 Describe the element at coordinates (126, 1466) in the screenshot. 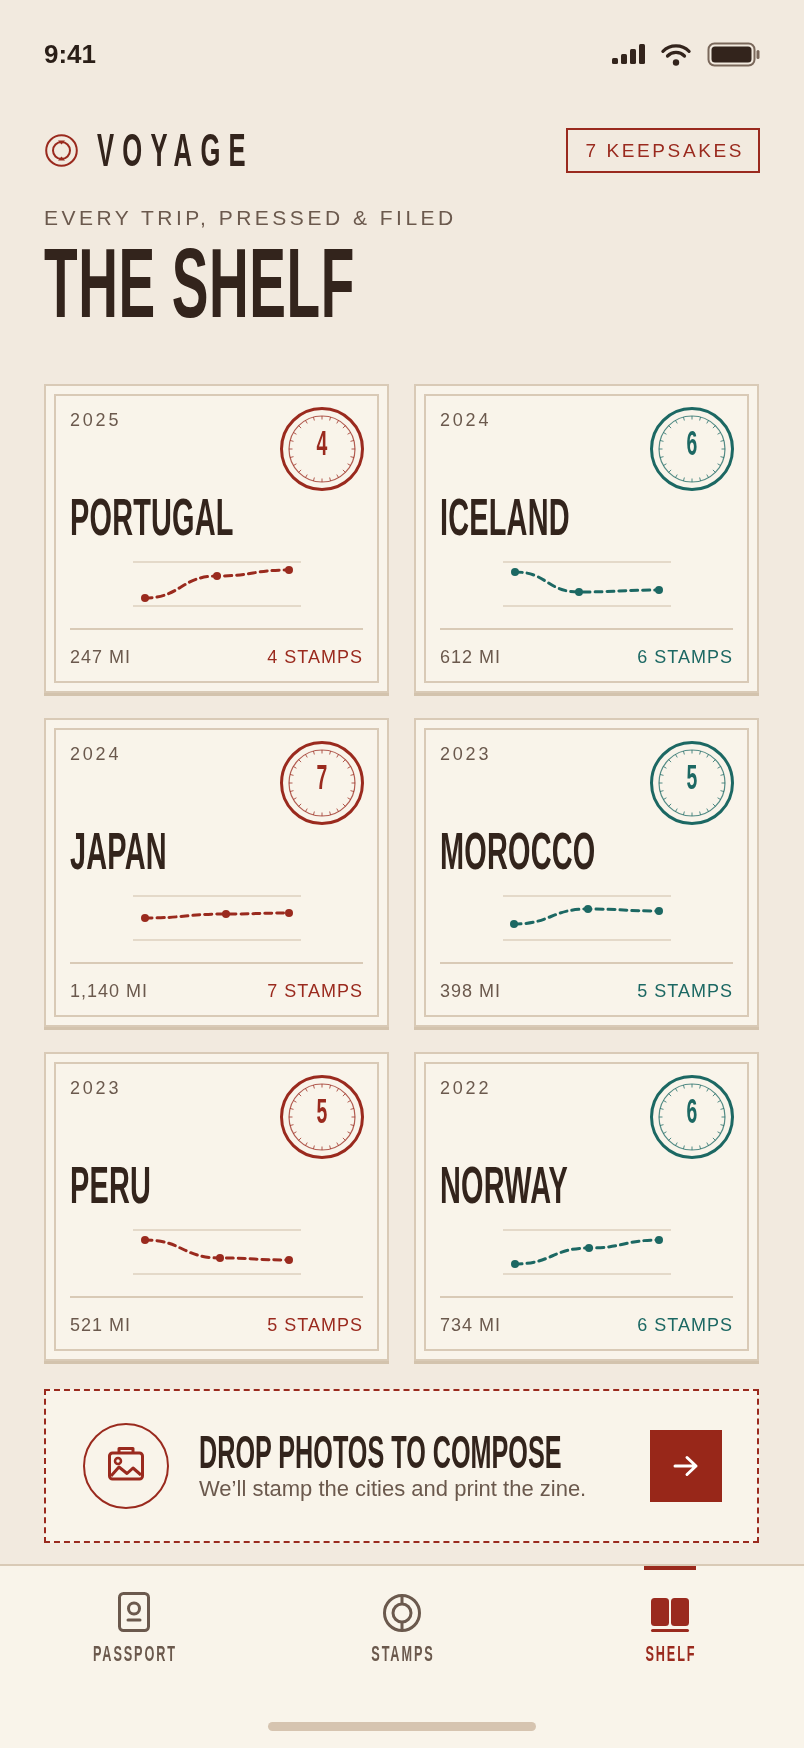

I see `photo-icon` at that location.